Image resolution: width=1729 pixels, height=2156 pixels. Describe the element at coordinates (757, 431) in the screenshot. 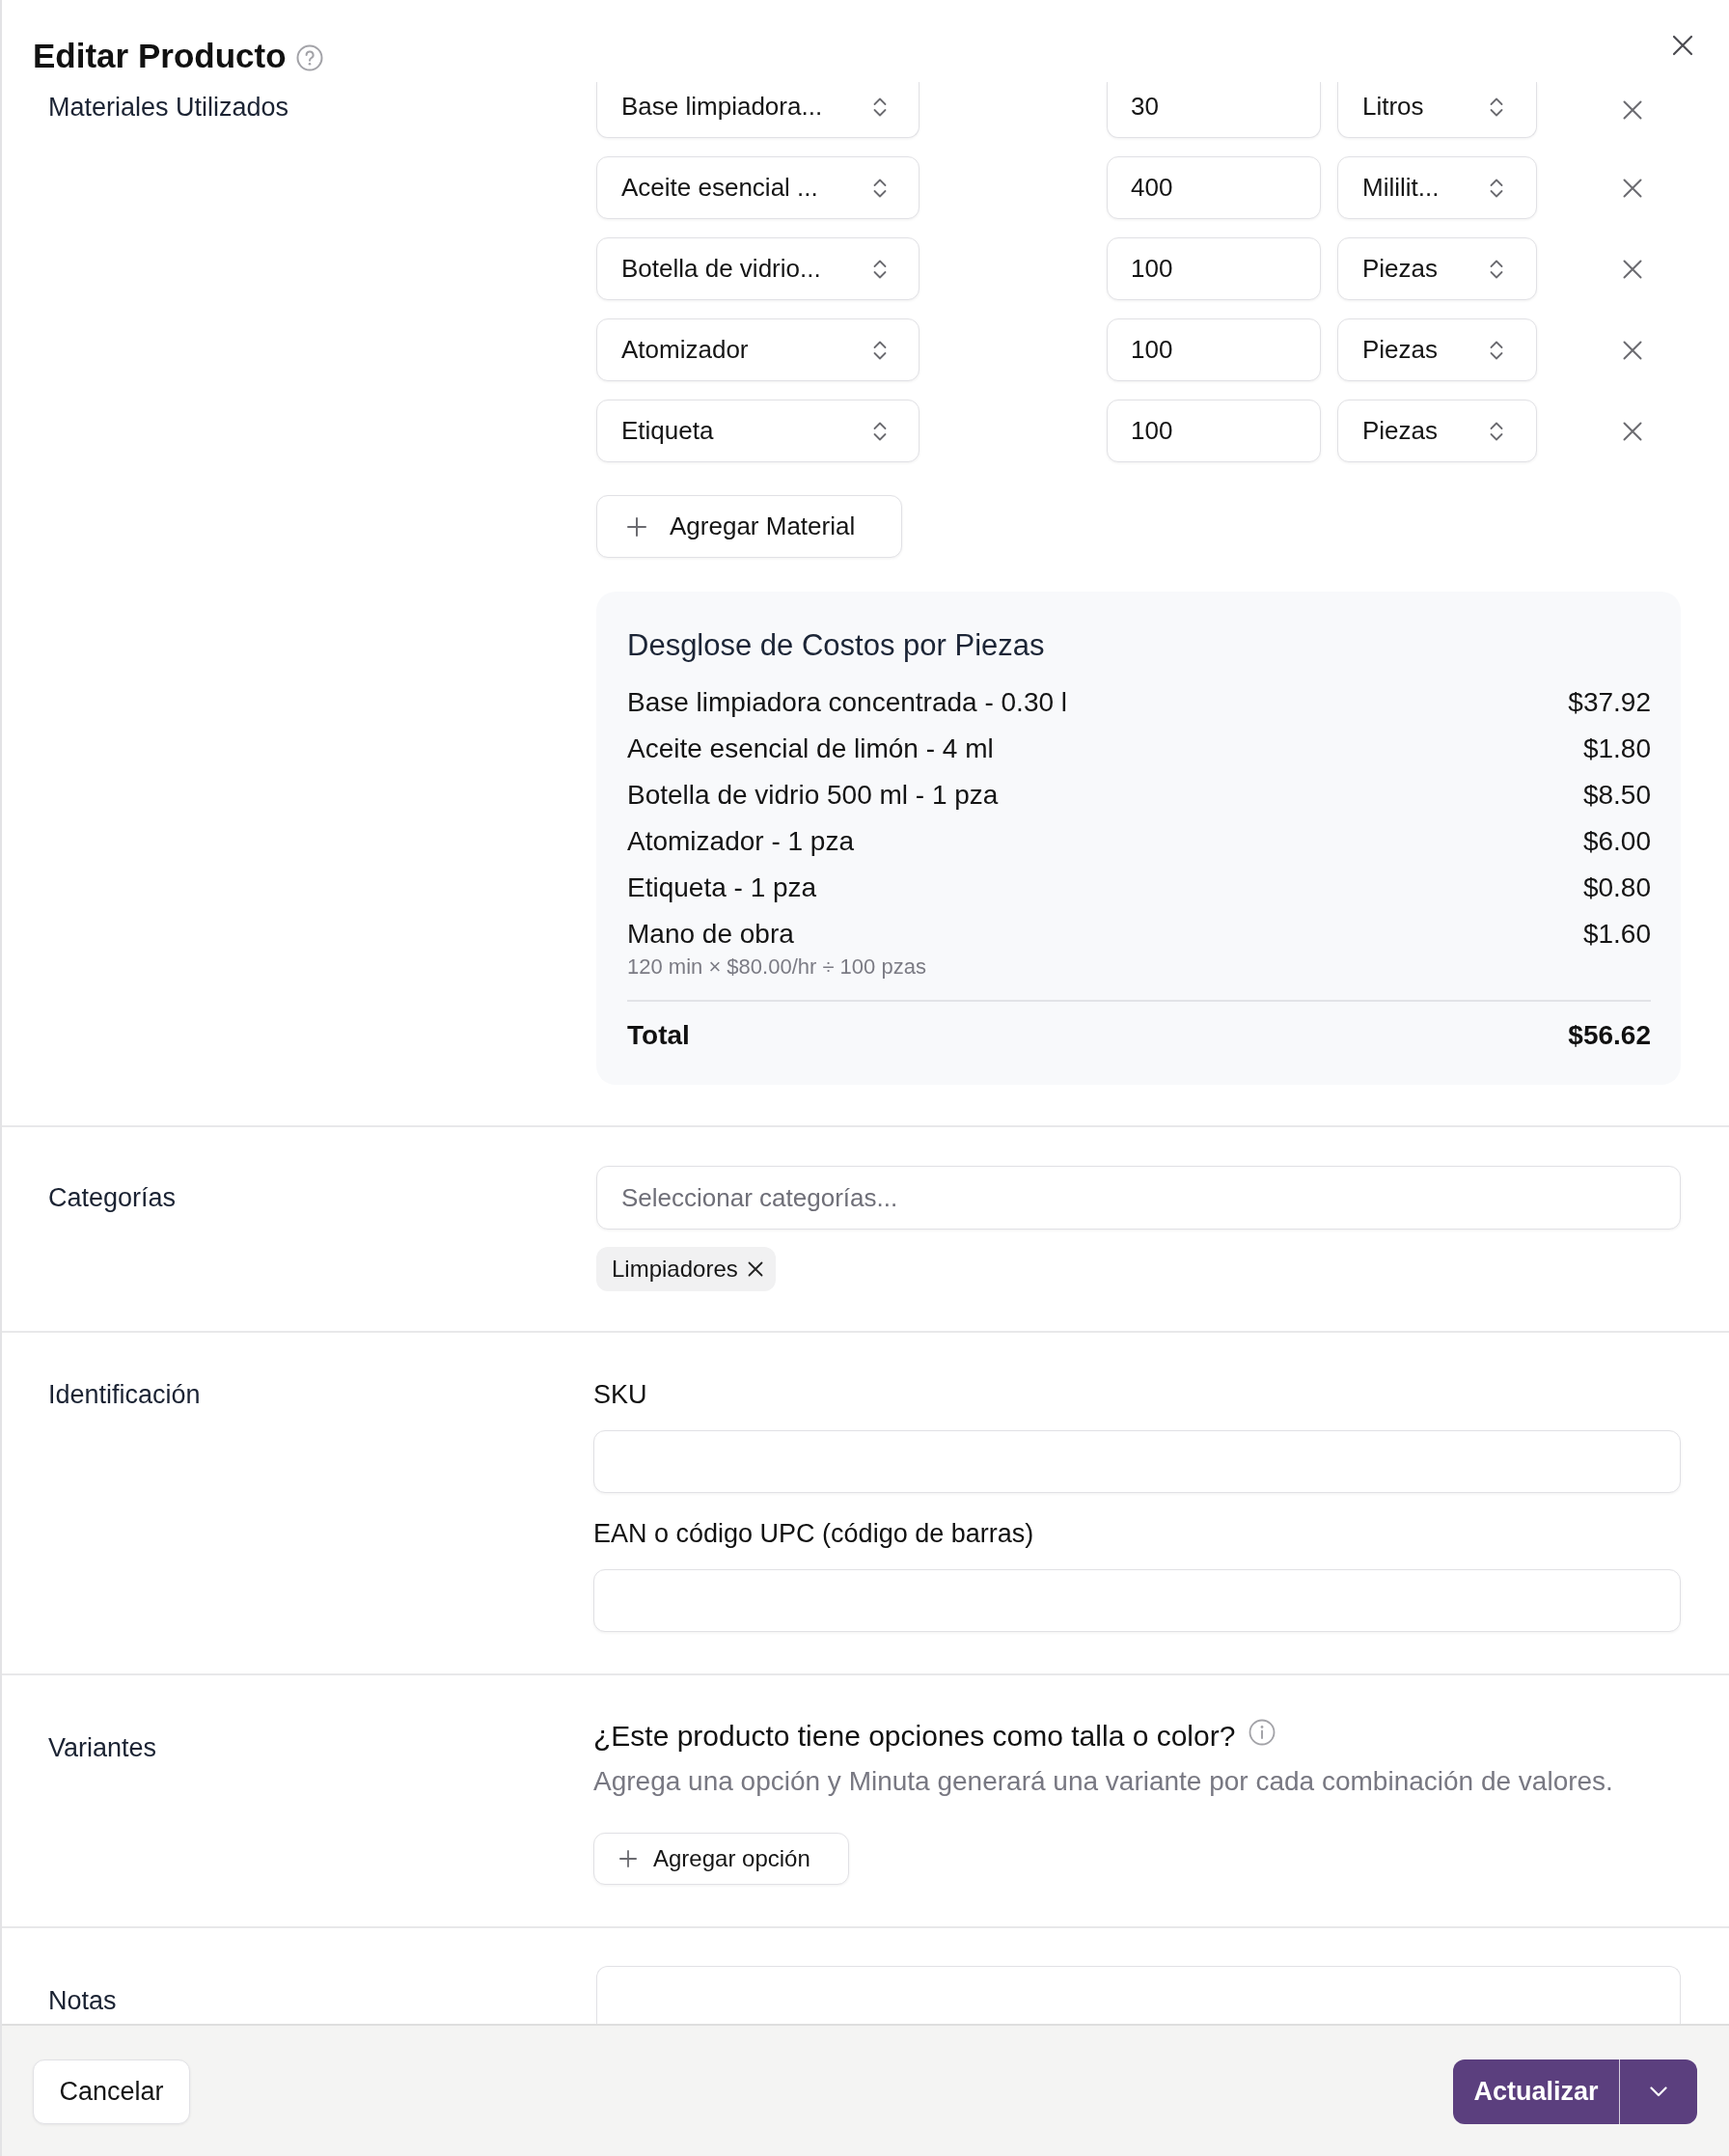

I see `material-select: Etiqueta` at that location.